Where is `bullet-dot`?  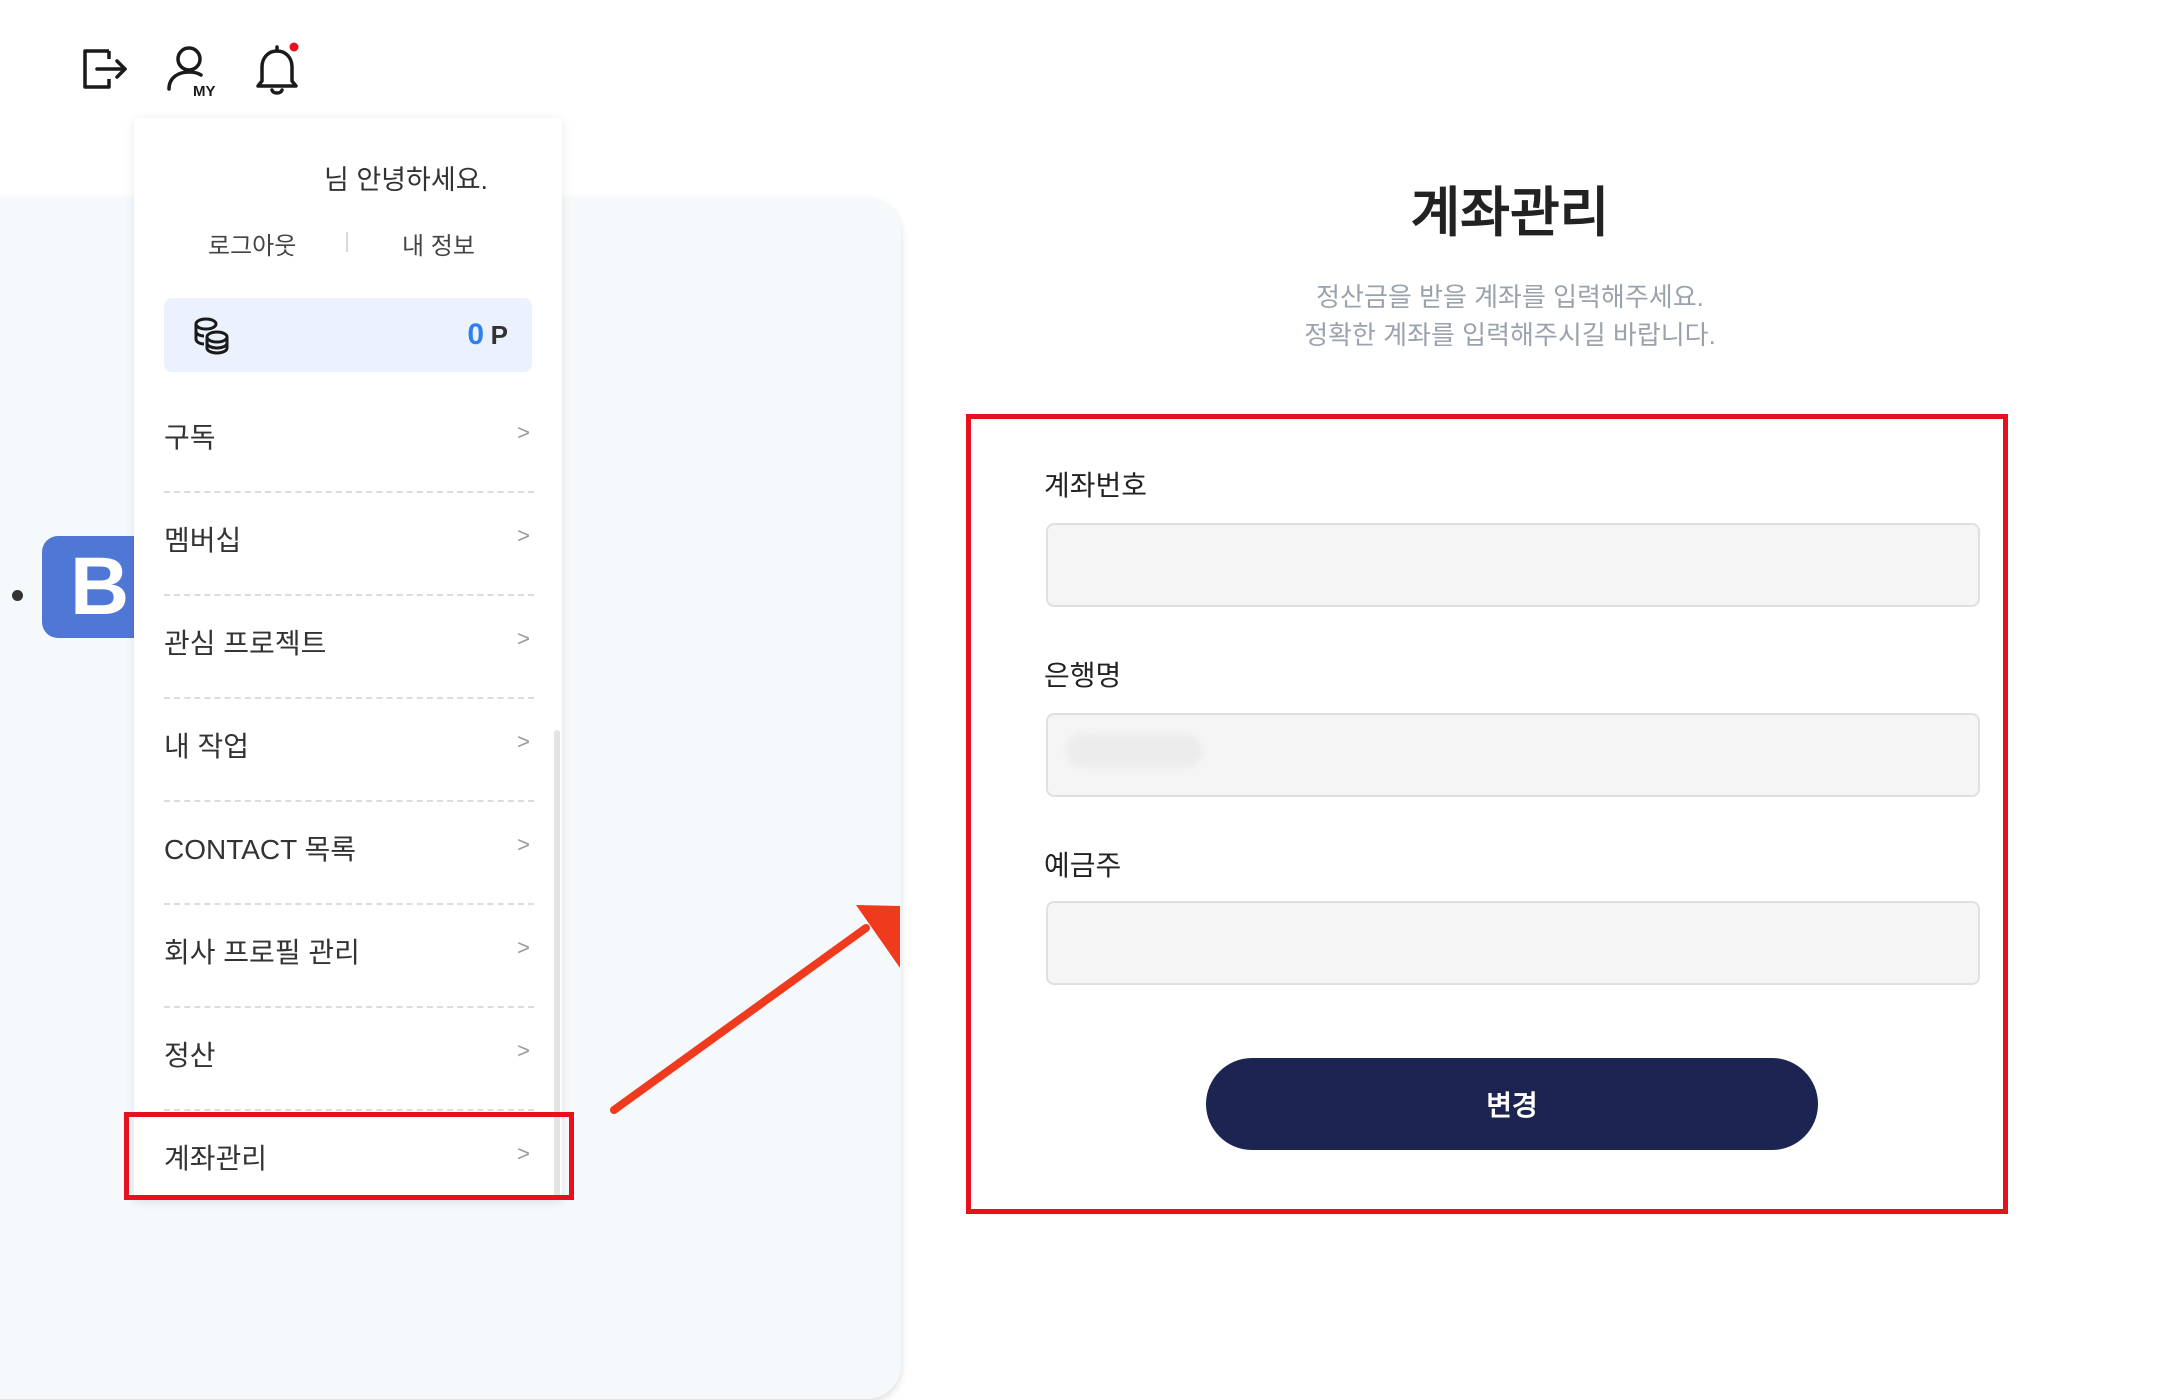
bullet-dot is located at coordinates (17, 595).